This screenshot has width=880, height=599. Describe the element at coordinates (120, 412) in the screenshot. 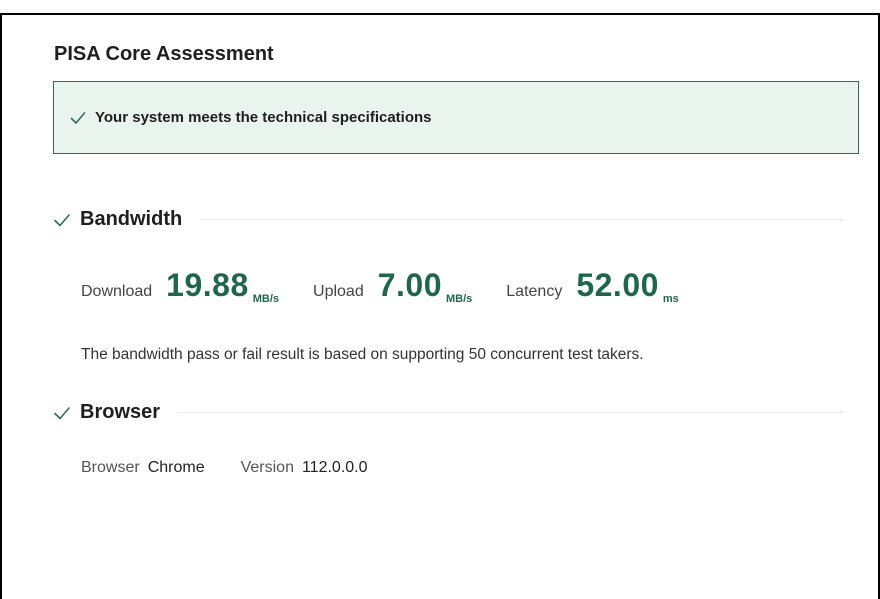

I see `browser-title: Browser` at that location.